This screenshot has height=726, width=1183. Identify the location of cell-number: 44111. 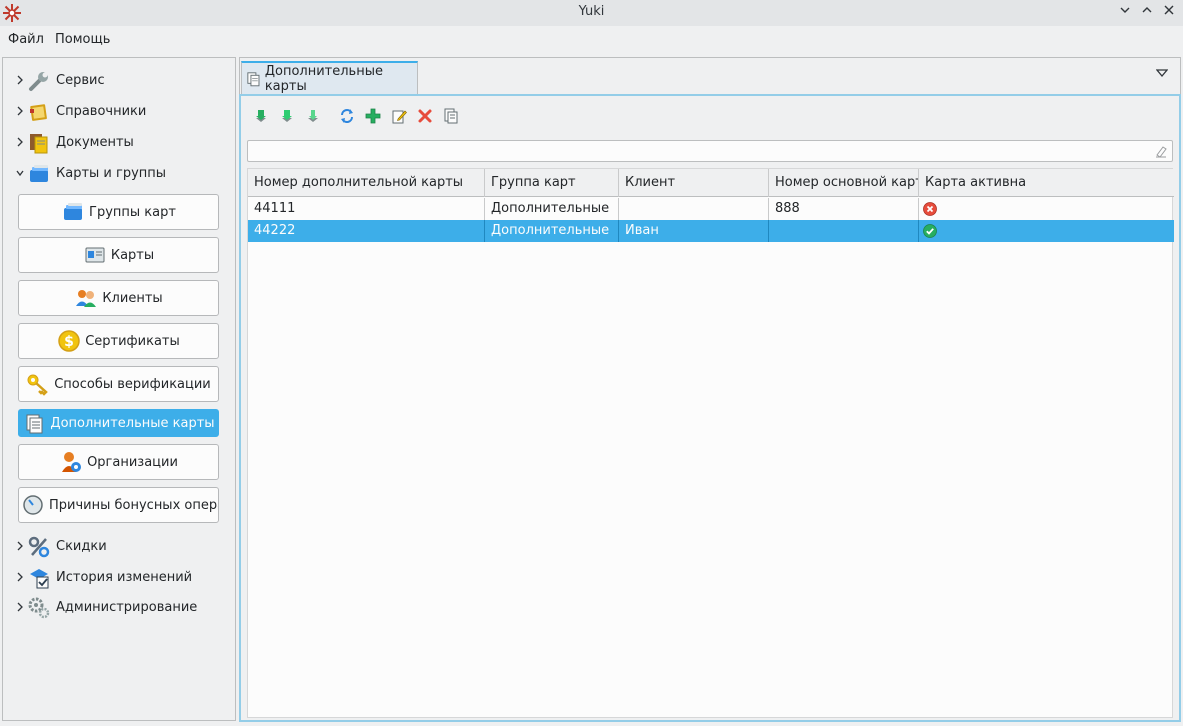
(366, 209).